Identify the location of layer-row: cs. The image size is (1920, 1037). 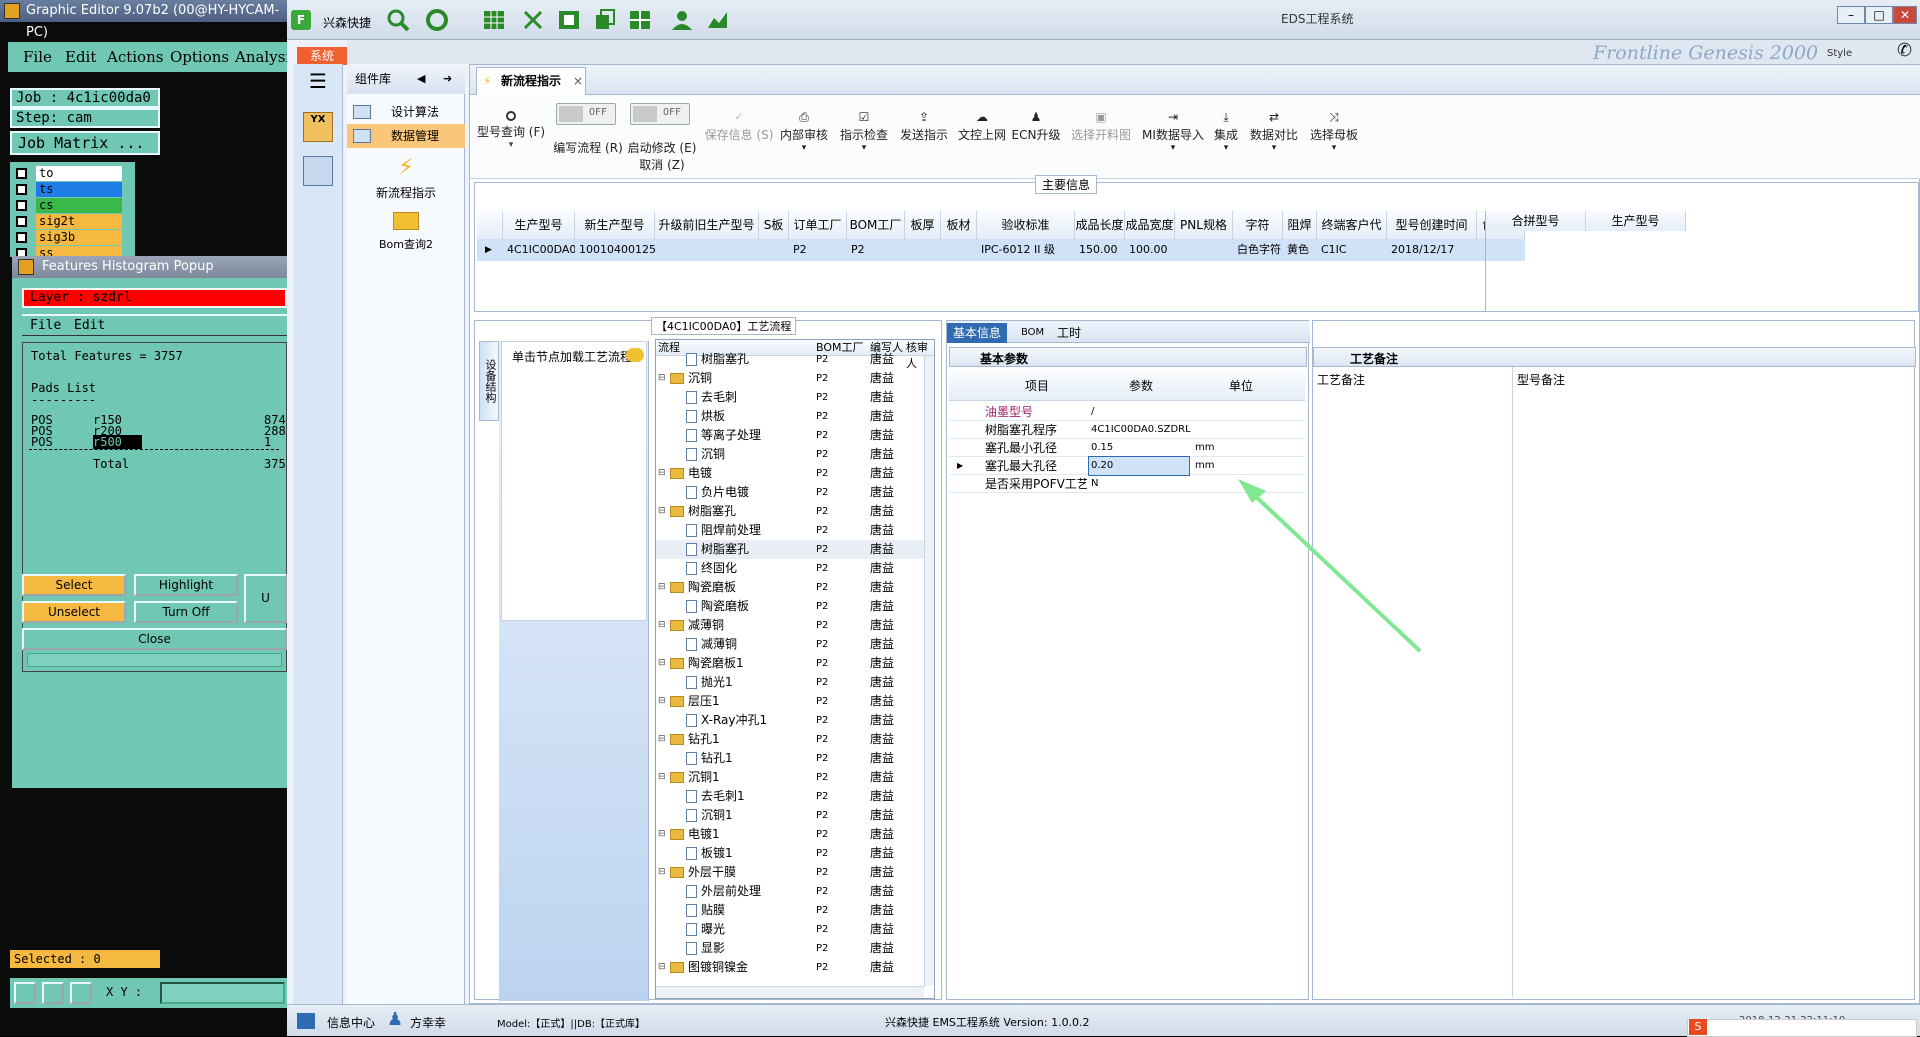
(73, 206).